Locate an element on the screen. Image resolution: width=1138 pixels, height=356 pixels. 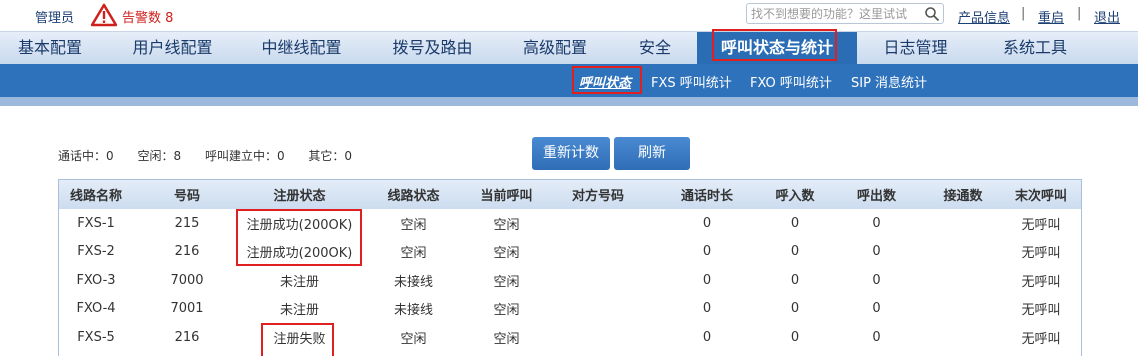
summary-idle: 空闲：8 is located at coordinates (159, 156).